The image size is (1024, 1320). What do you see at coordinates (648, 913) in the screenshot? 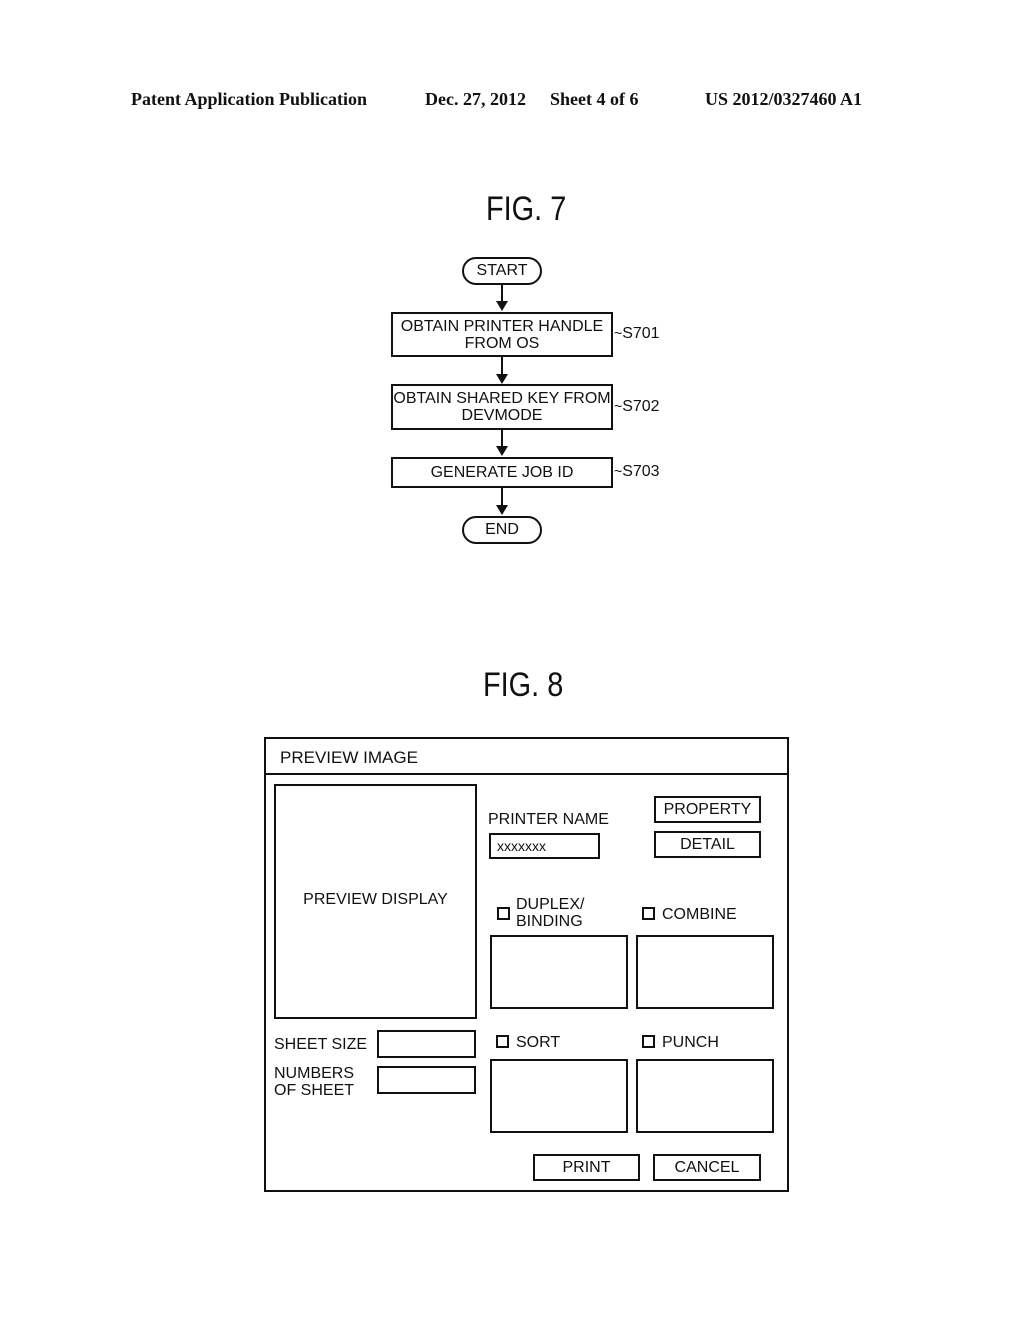
I see `combine-checkbox` at bounding box center [648, 913].